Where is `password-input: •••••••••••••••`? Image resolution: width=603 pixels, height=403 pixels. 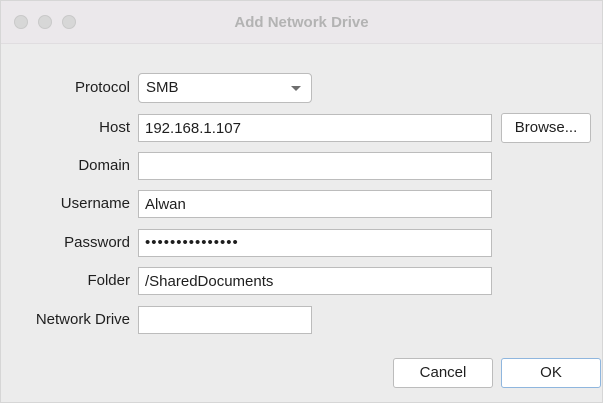 password-input: ••••••••••••••• is located at coordinates (315, 243).